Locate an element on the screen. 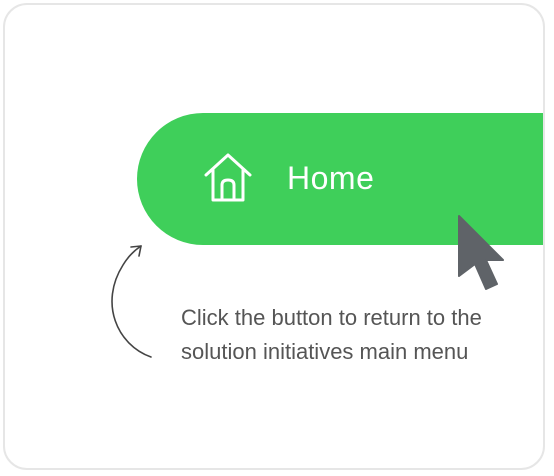 This screenshot has height=476, width=554. curved-arrow-icon is located at coordinates (131, 301).